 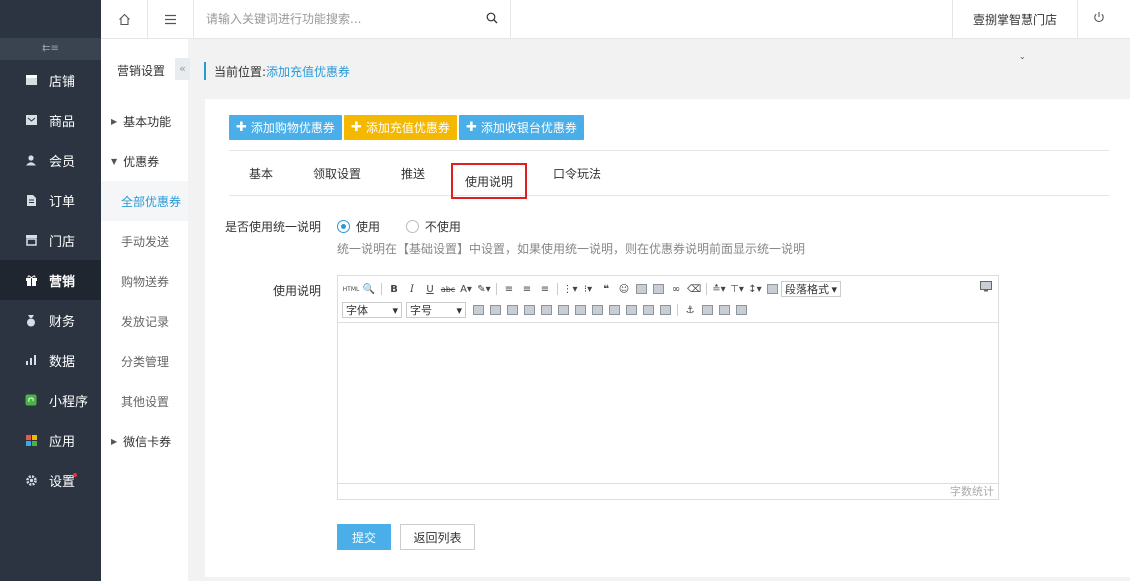 I want to click on insert-table-icon, so click(x=478, y=310).